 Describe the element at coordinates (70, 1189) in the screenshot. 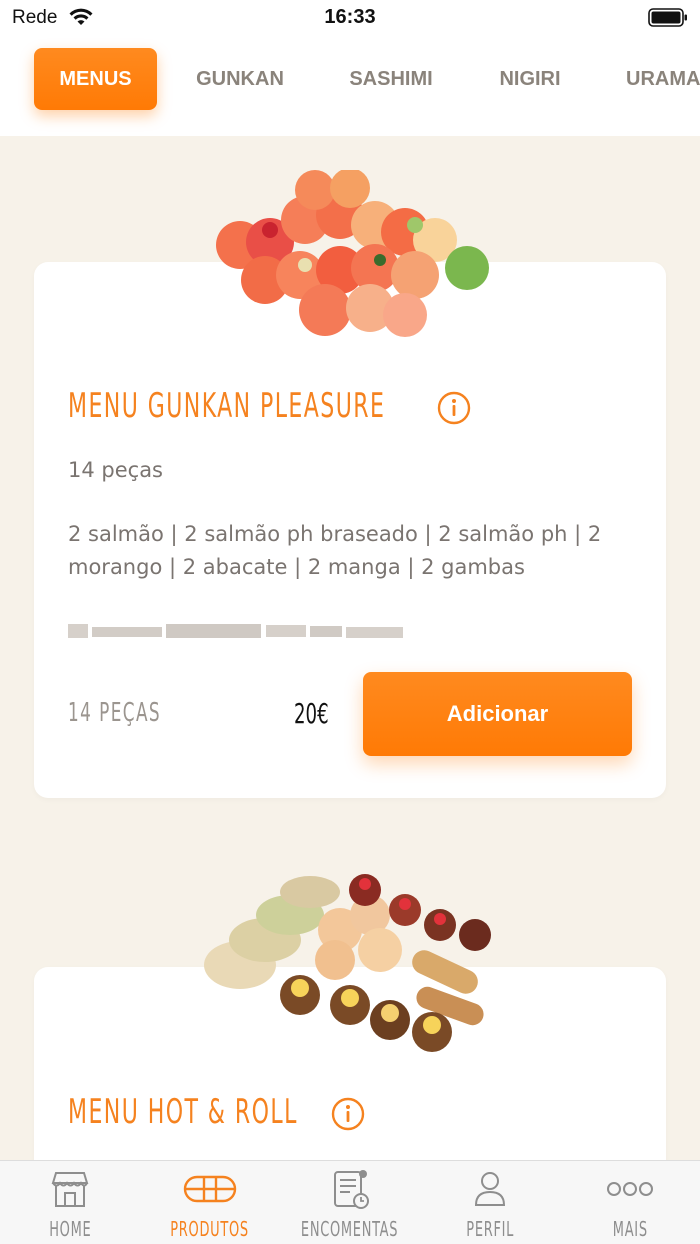

I see `home-store-icon` at that location.